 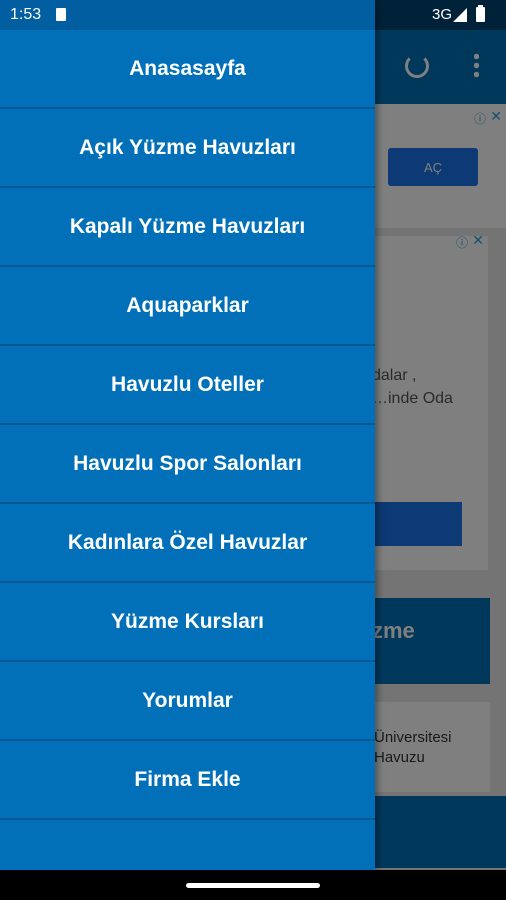 I want to click on signal-icon, so click(x=460, y=15).